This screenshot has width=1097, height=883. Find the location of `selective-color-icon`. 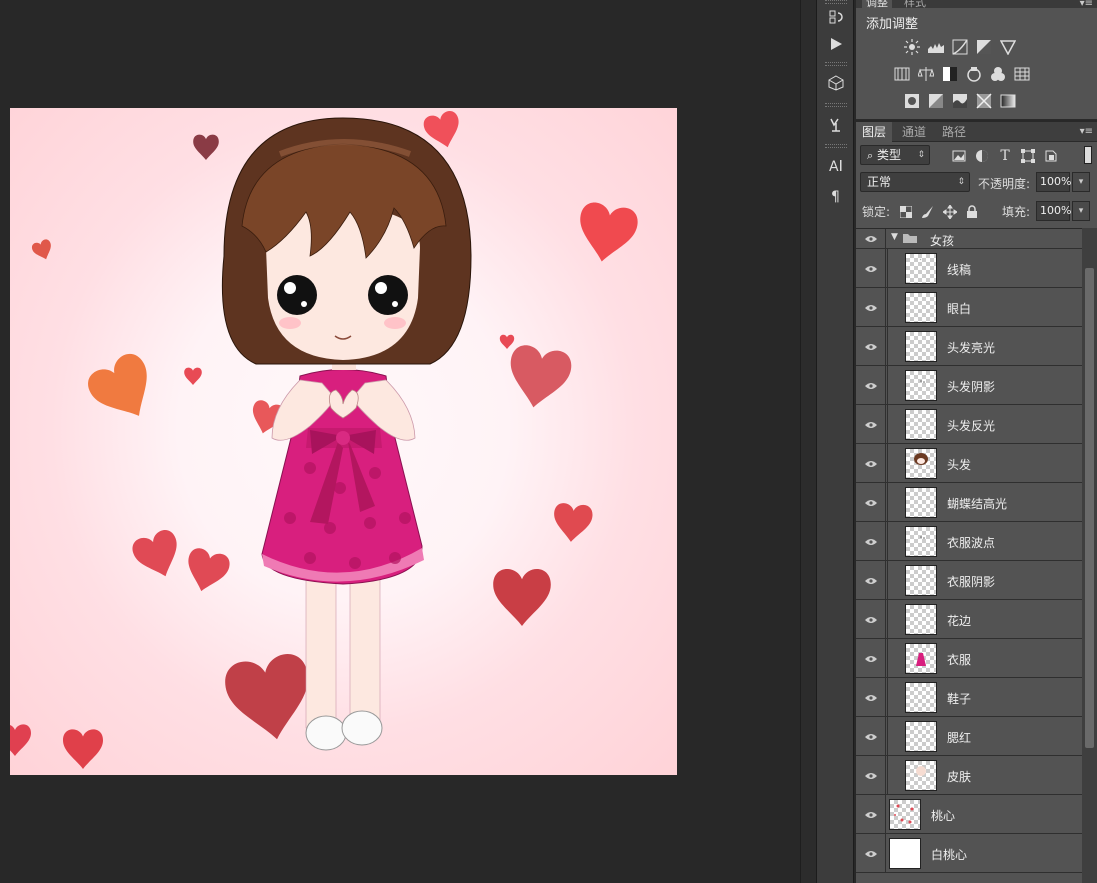

selective-color-icon is located at coordinates (984, 101).